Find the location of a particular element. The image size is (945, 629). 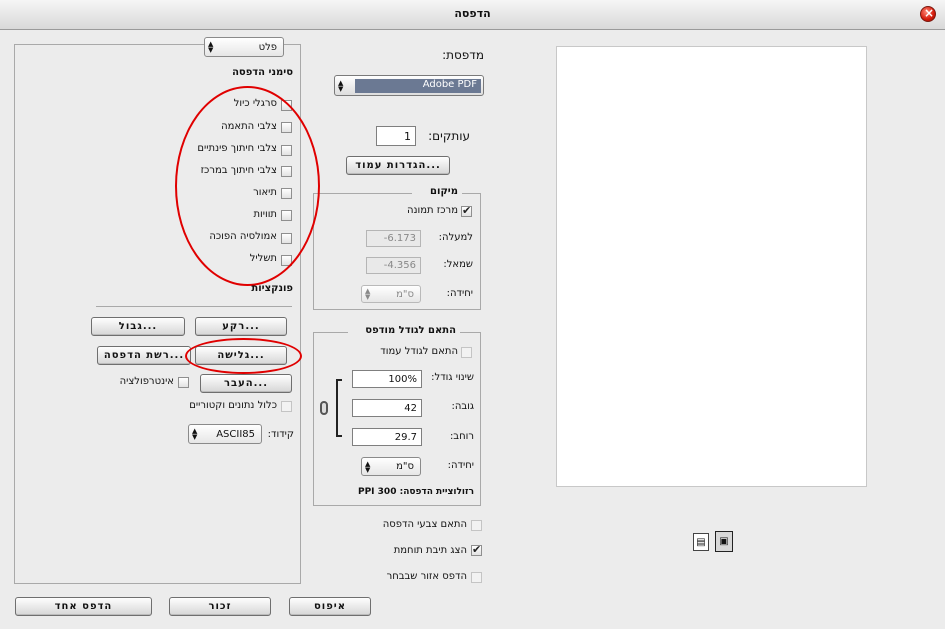

position-units-value: ס"מ is located at coordinates (405, 294).